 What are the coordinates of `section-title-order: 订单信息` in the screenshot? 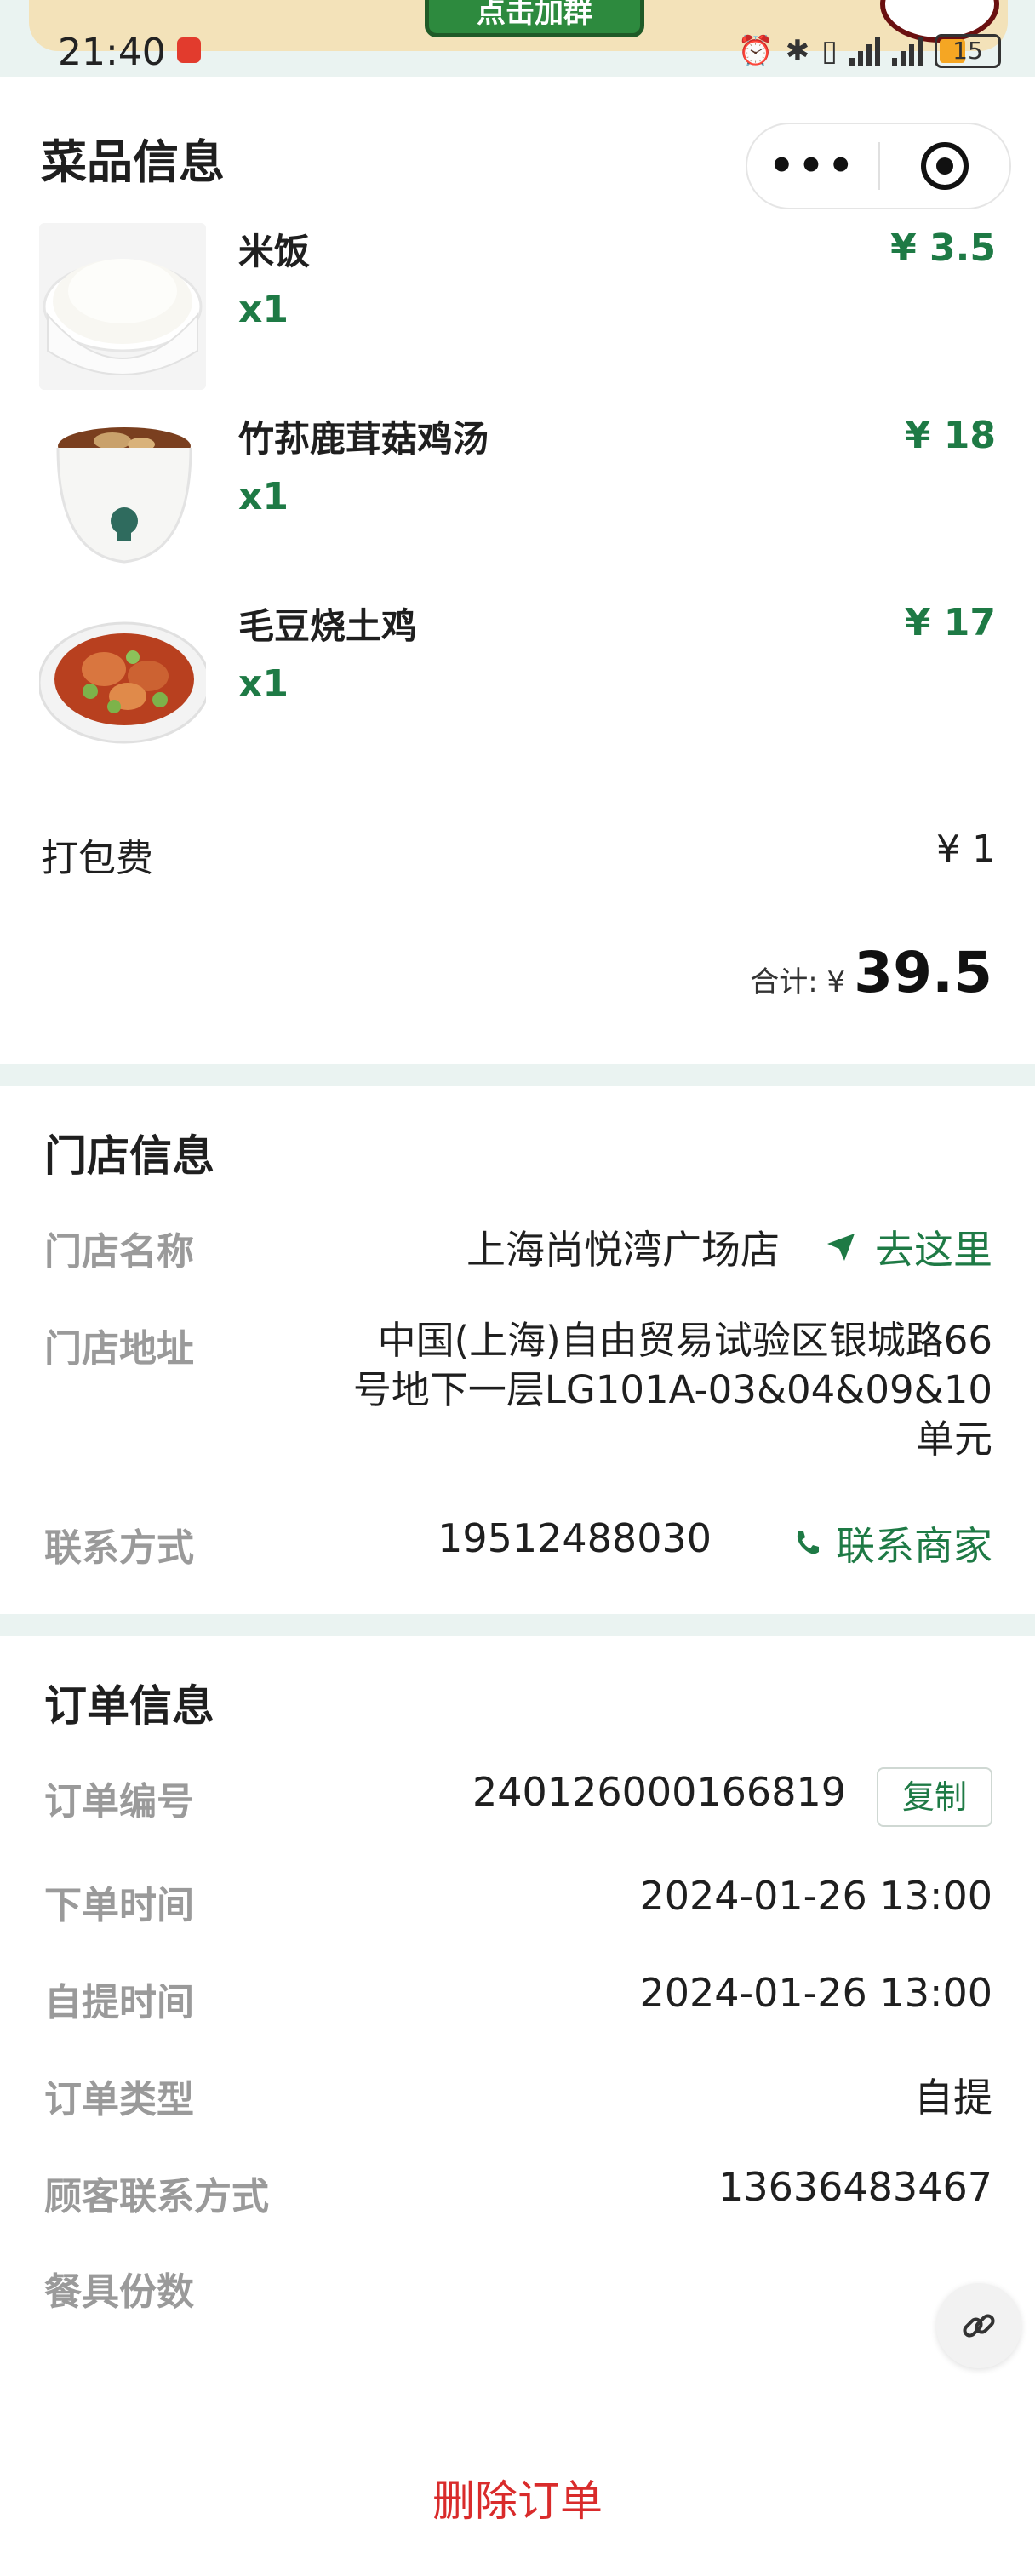 It's located at (129, 1706).